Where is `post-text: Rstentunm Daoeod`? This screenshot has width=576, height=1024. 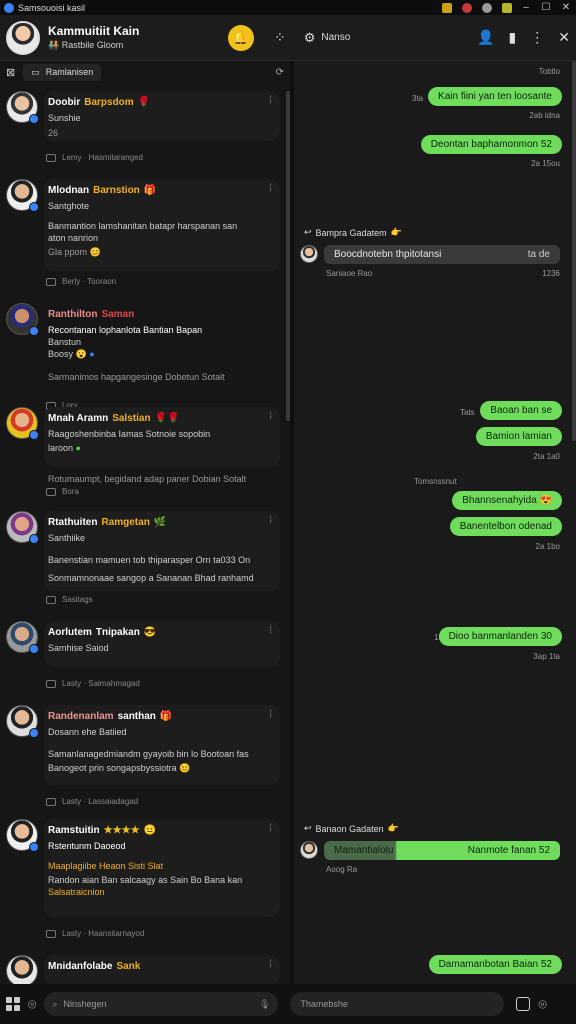
post-text: Rstentunm Daoeod is located at coordinates (87, 846).